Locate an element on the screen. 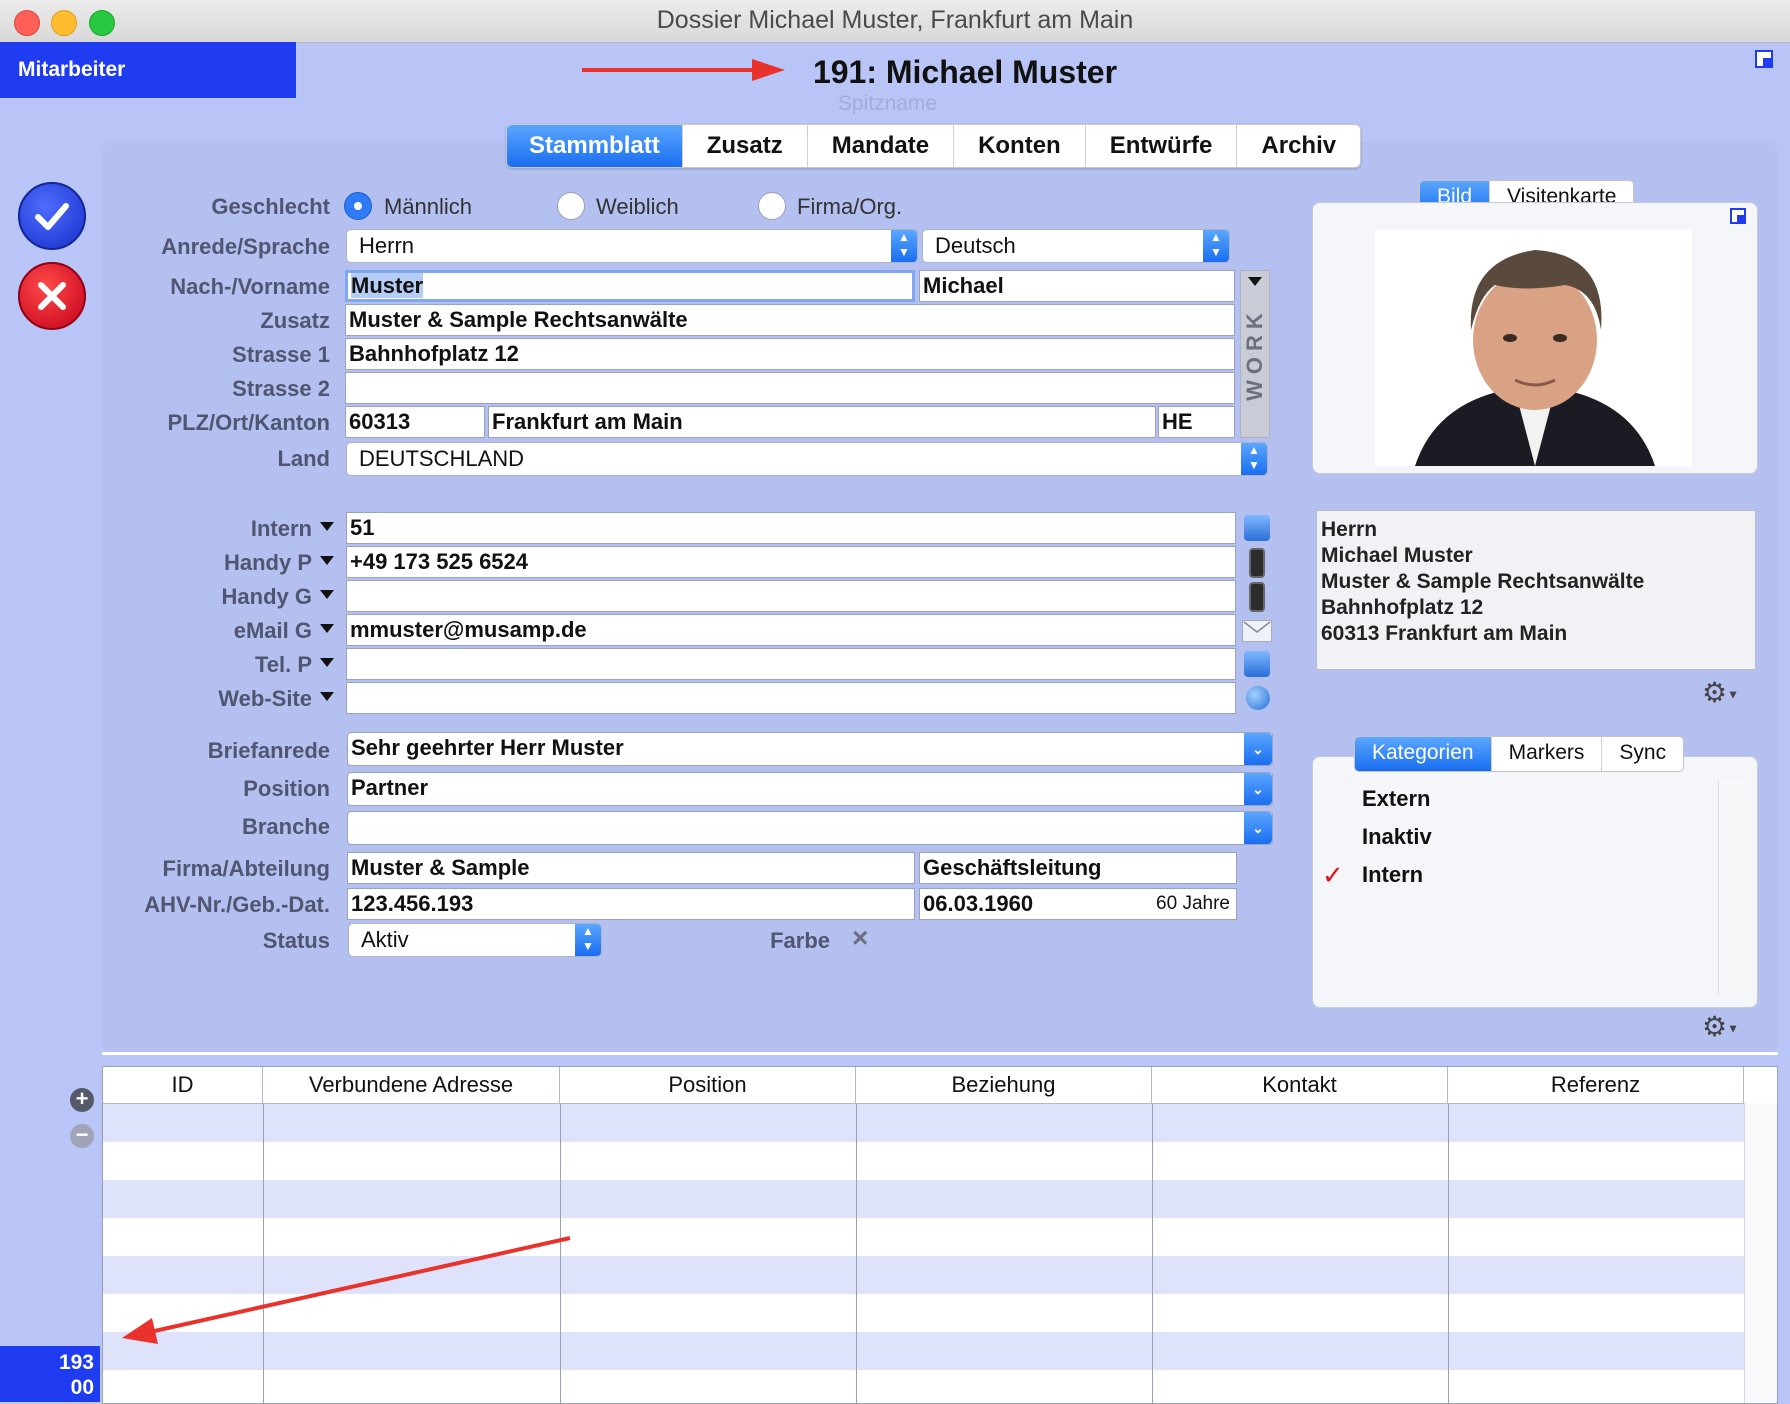 The height and width of the screenshot is (1404, 1790). zusatz-field: Muster & Sample Rechtsanwälte is located at coordinates (790, 320).